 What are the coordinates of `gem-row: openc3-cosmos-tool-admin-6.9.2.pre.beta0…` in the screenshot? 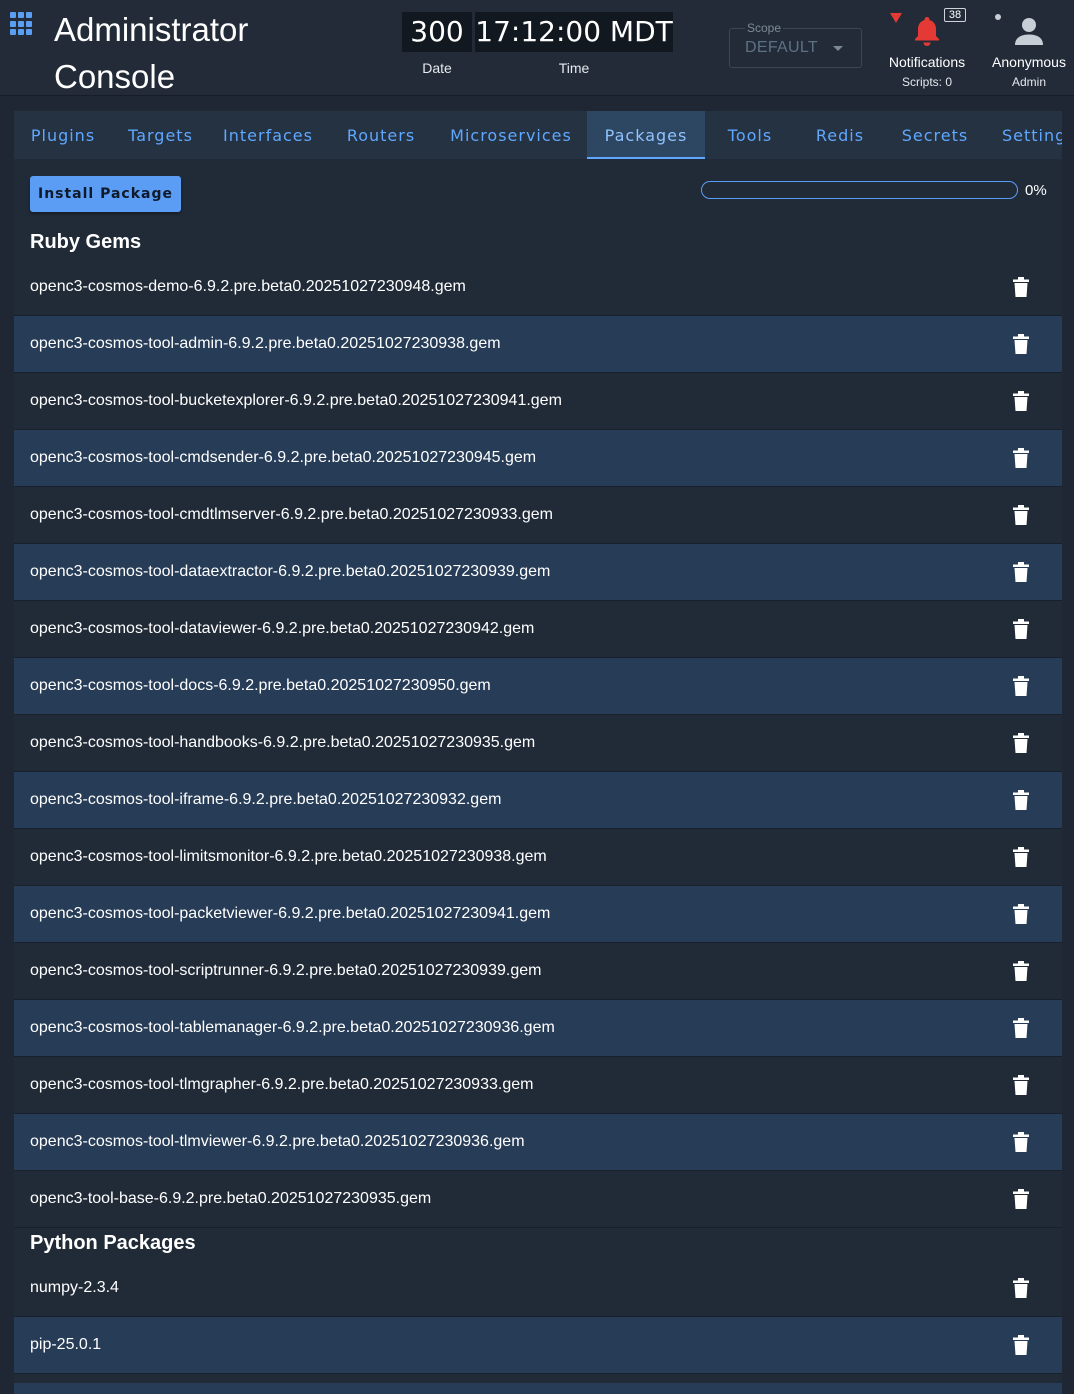 It's located at (538, 344).